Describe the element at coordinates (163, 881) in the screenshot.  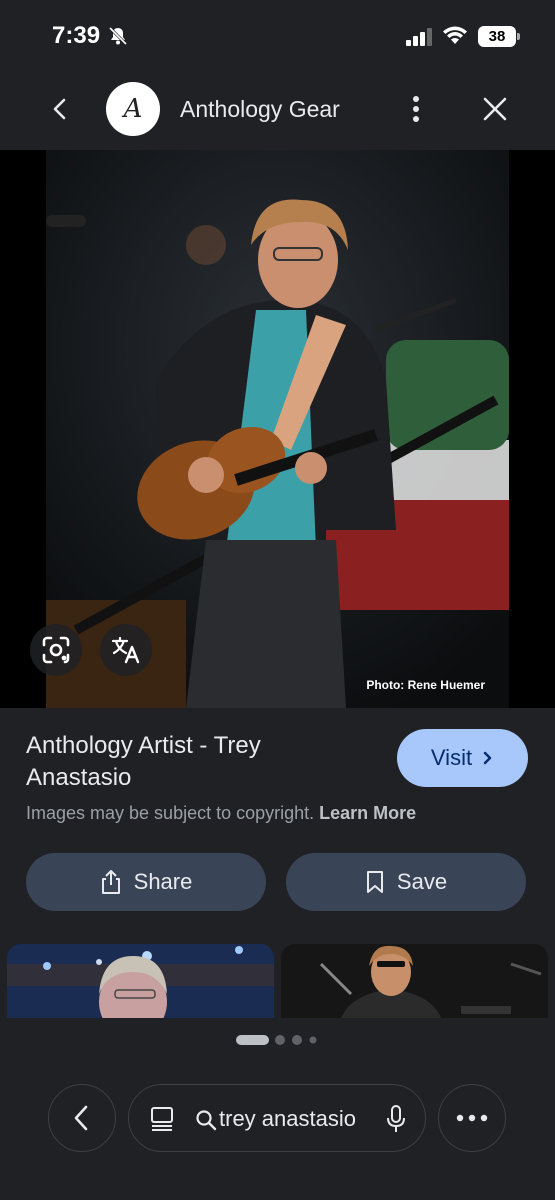
I see `share-label: Share` at that location.